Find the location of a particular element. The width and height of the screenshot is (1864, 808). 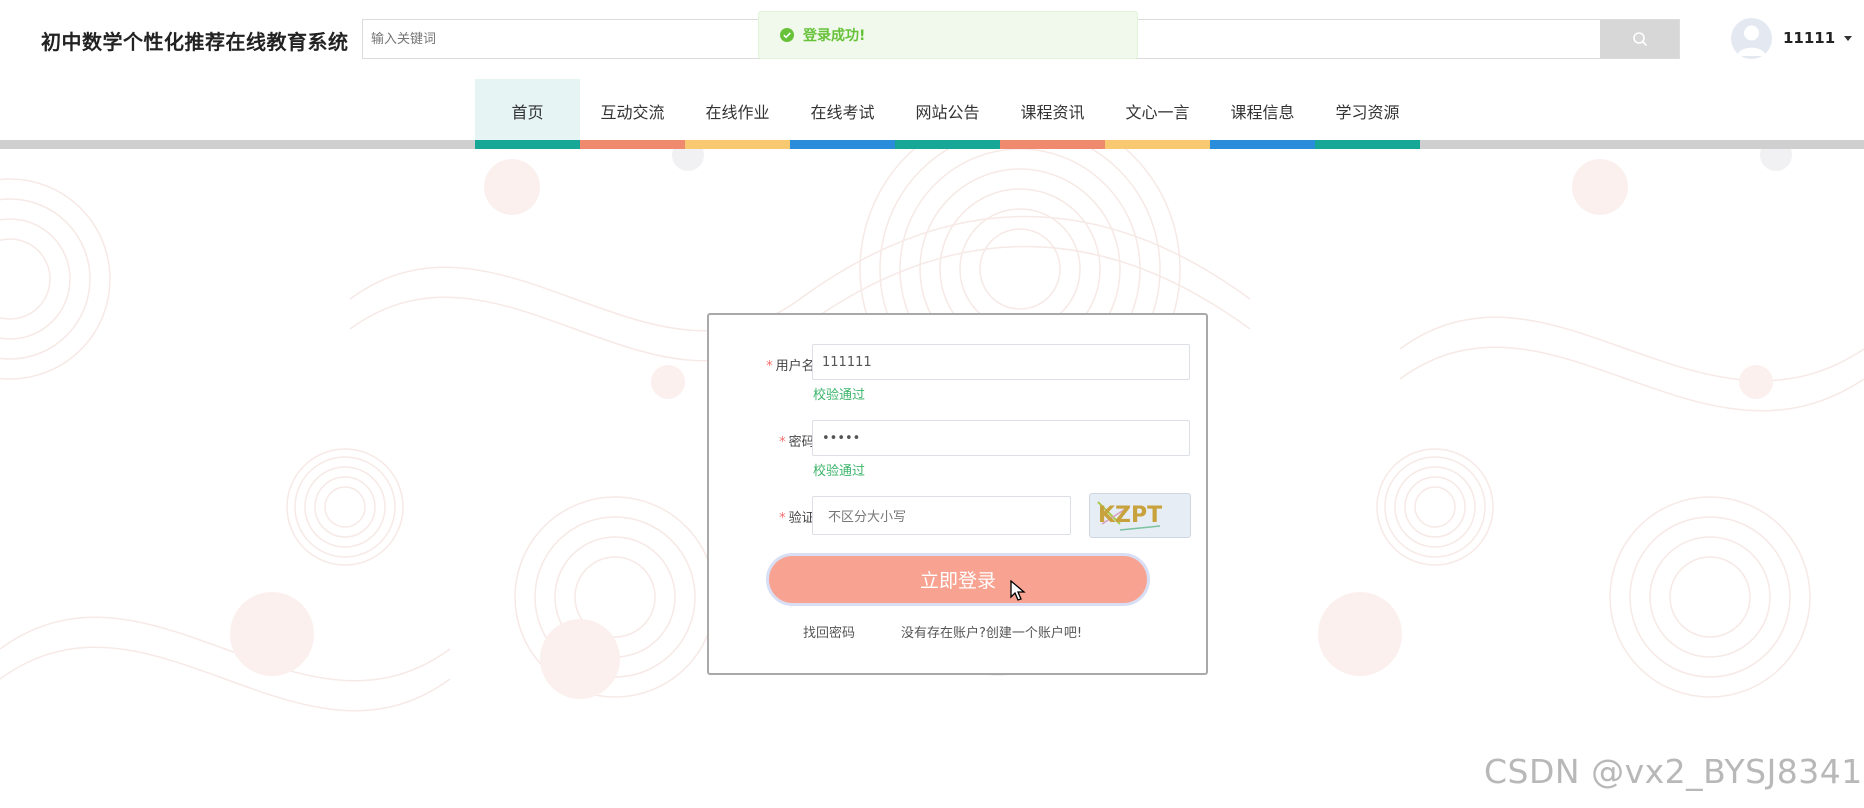

success-toast: 登录成功! is located at coordinates (948, 35).